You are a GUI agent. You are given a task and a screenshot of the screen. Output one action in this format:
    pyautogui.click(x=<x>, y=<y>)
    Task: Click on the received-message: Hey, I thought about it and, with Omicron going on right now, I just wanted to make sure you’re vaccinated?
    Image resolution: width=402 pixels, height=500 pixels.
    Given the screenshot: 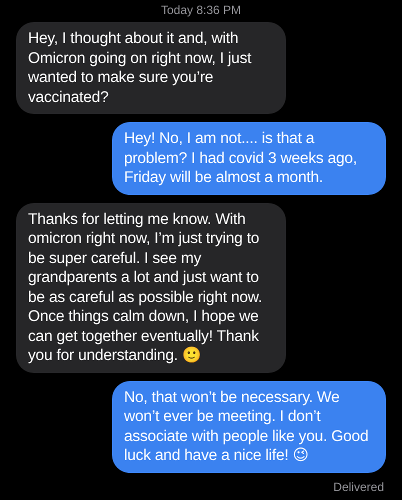 What is the action you would take?
    pyautogui.click(x=151, y=68)
    